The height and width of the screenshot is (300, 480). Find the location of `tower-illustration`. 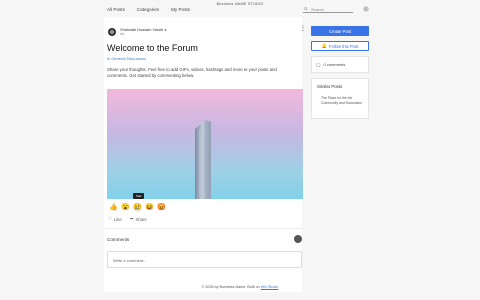

tower-illustration is located at coordinates (203, 159).